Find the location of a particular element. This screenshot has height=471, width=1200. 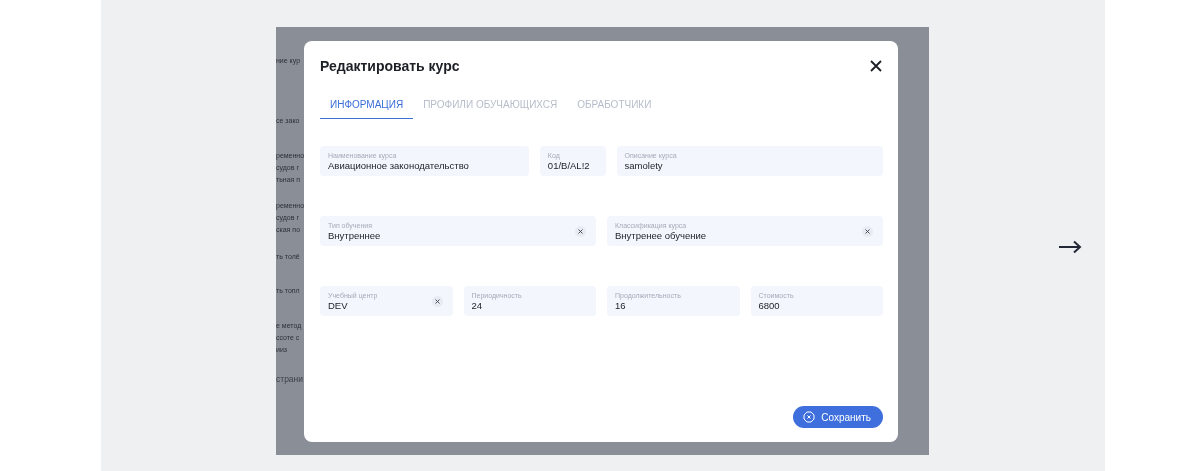

field-value: 24 is located at coordinates (528, 305).